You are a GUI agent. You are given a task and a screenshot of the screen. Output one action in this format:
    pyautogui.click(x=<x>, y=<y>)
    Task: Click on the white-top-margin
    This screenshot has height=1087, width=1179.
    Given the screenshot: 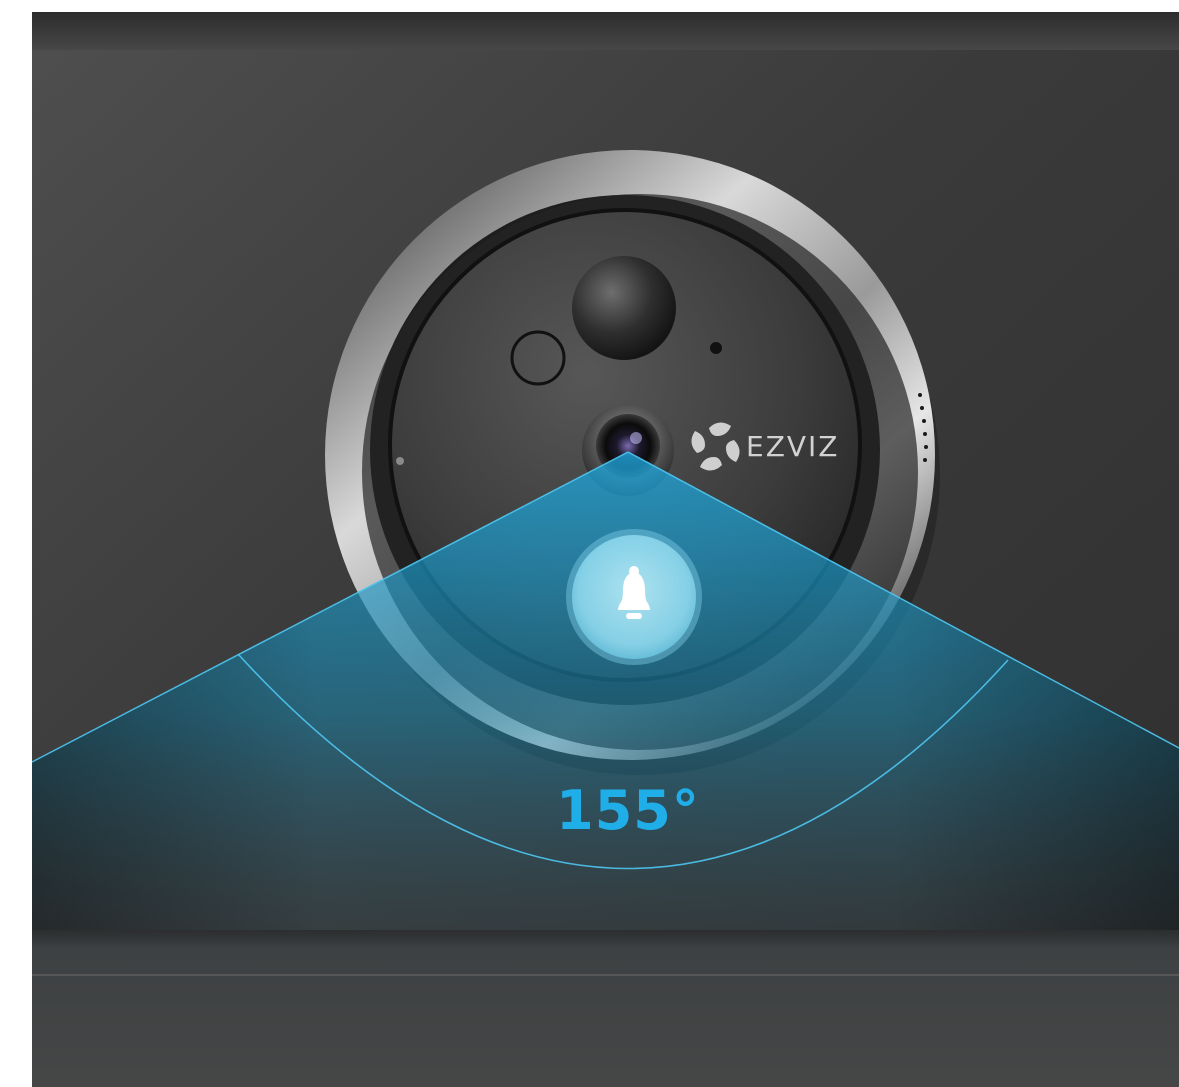 What is the action you would take?
    pyautogui.click(x=589, y=6)
    